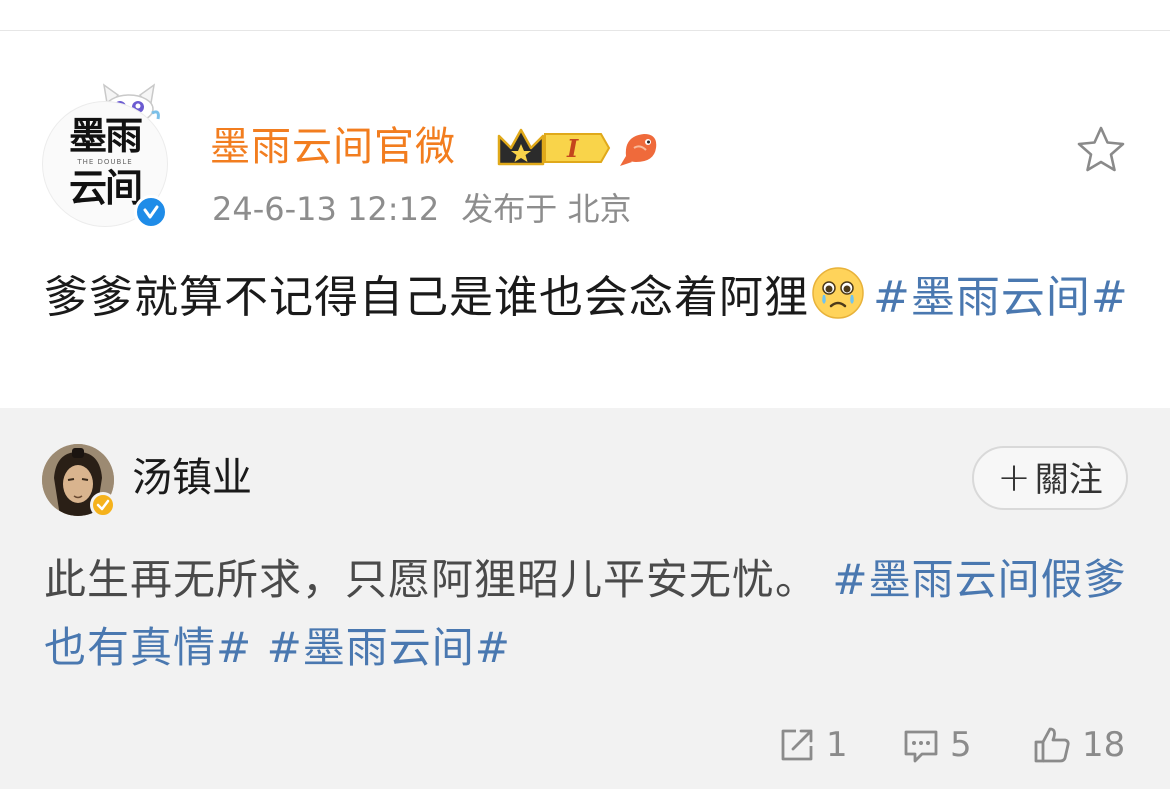  What do you see at coordinates (585, 745) in the screenshot?
I see `action-bar: 1 5 18` at bounding box center [585, 745].